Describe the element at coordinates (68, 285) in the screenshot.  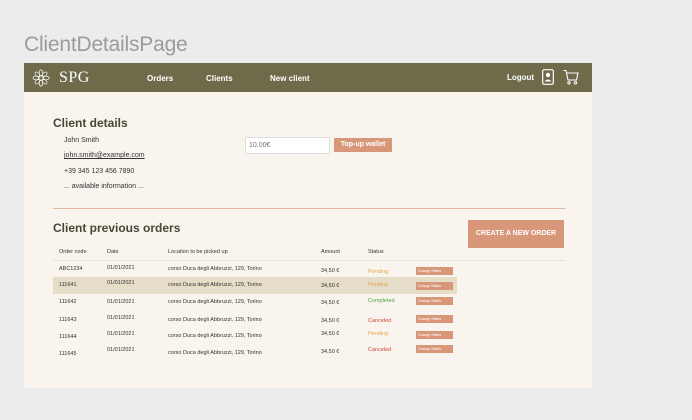
I see `order-code: 111641` at that location.